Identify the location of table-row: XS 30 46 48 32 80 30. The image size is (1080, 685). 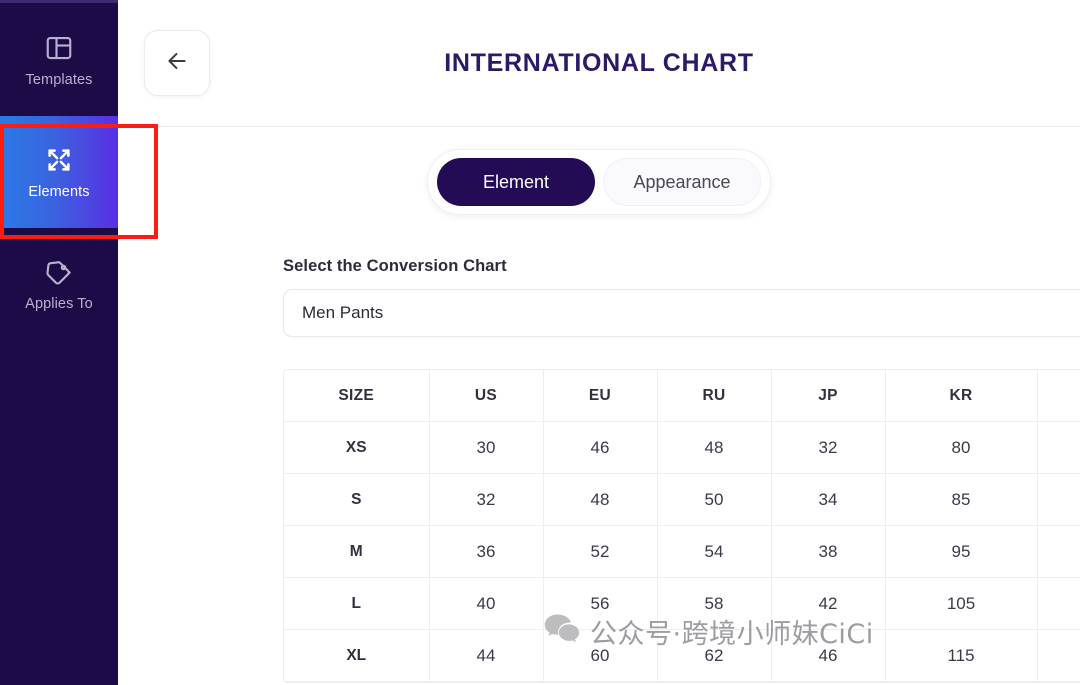
(682, 447).